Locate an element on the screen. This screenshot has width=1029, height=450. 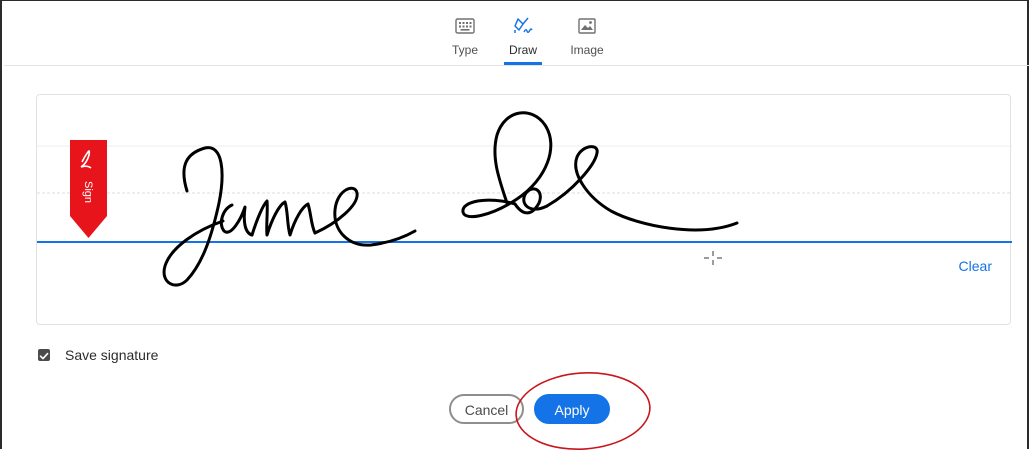
signature-mode-tabs: Type Draw Image is located at coordinates (516, 33).